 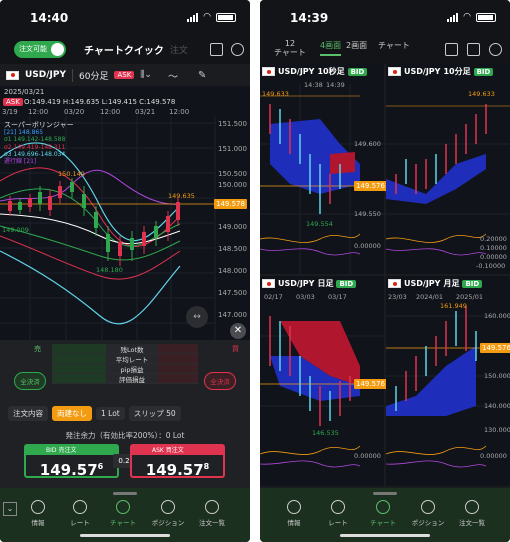 I want to click on ask-badge: ASK, so click(x=124, y=75).